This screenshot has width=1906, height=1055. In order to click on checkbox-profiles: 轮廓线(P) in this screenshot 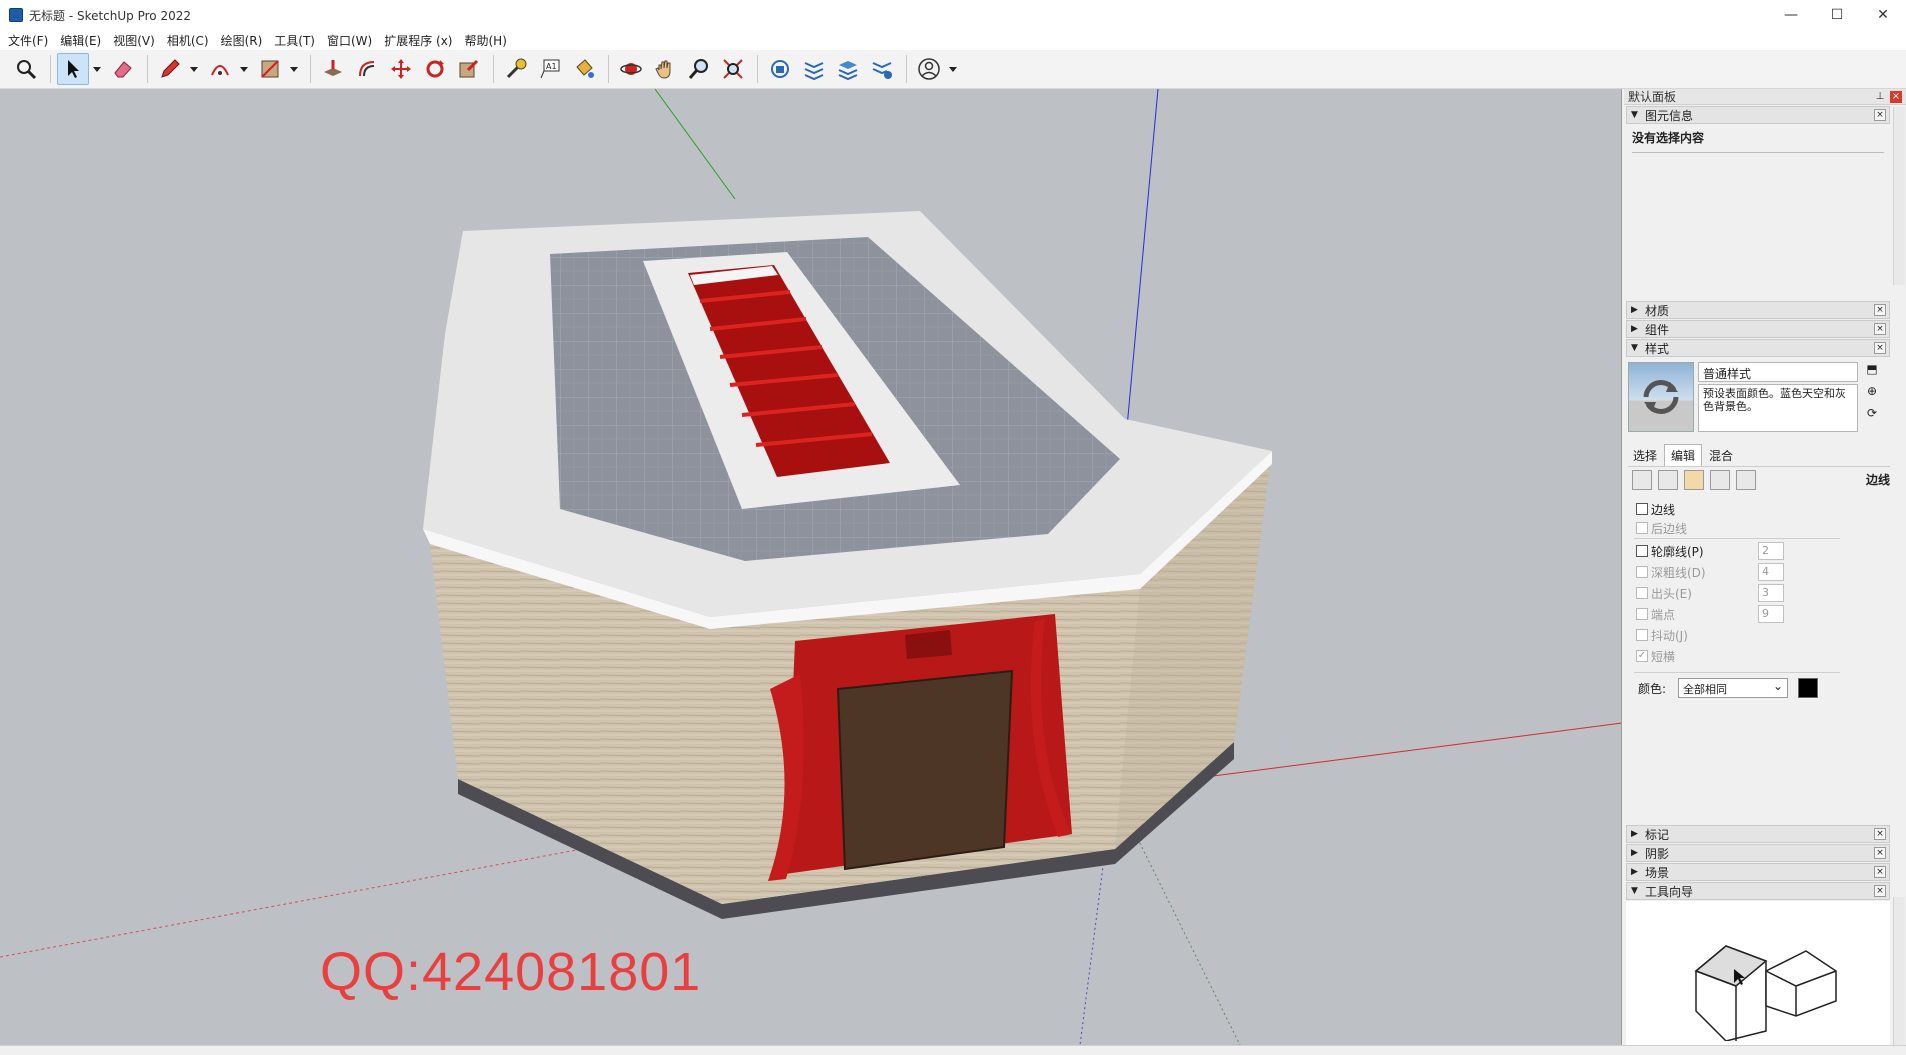, I will do `click(1670, 551)`.